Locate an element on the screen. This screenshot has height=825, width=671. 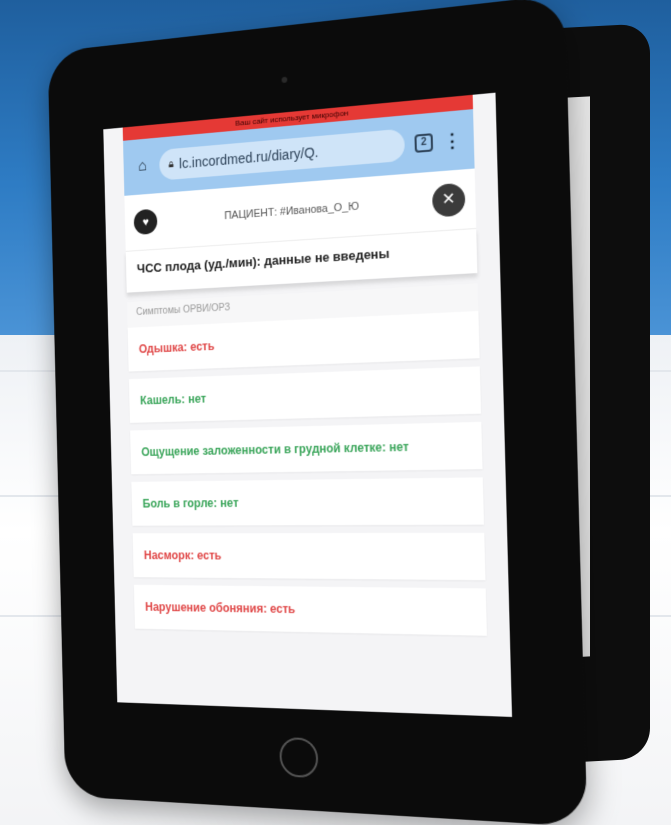
camera-icon is located at coordinates (284, 80).